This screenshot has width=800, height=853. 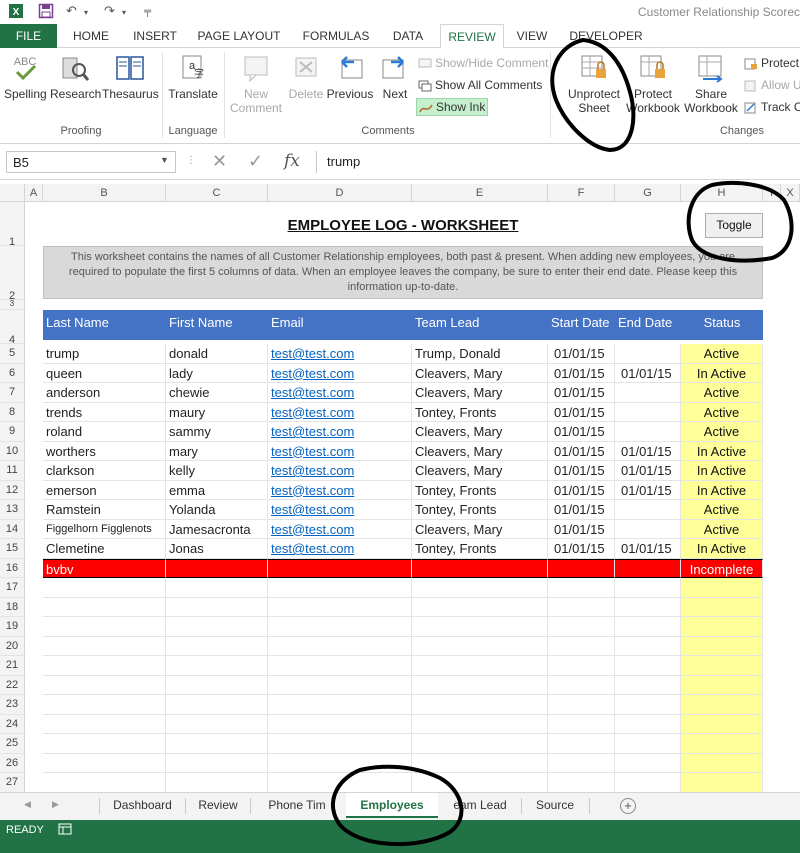 What do you see at coordinates (12, 763) in the screenshot?
I see `row-header: 26` at bounding box center [12, 763].